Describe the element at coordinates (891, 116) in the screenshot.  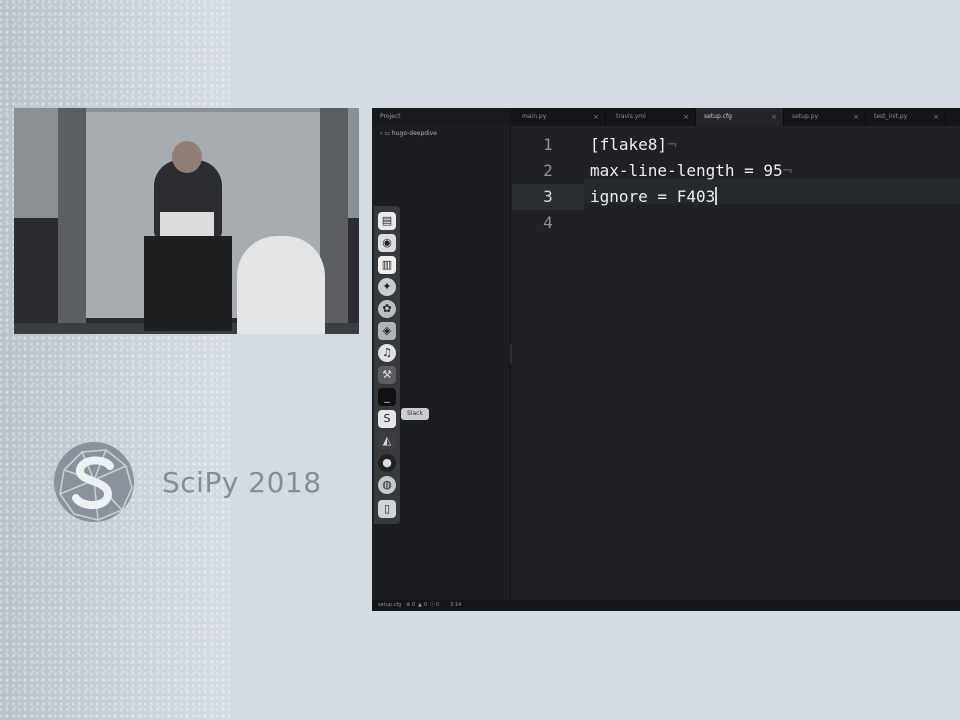
I see `tab-label: test_init.py` at that location.